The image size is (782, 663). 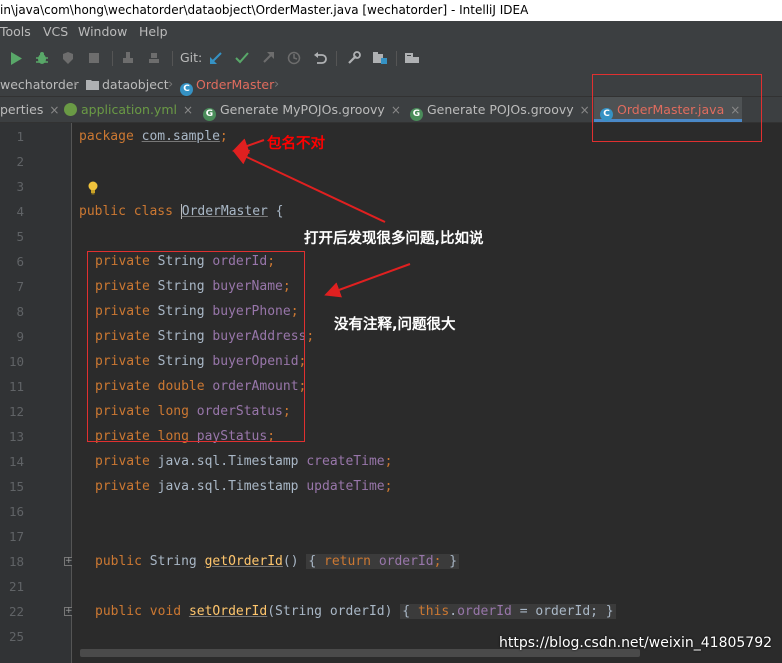 I want to click on line-number: 22, so click(x=16, y=611).